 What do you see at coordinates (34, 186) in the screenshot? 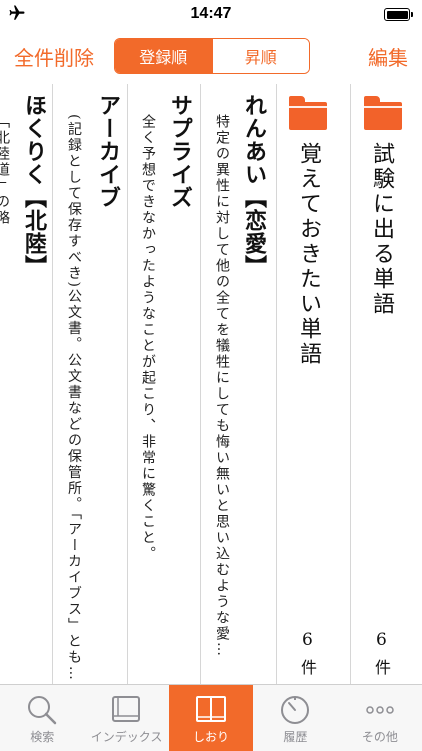
I see `word-headword: ほくりく【北陸】` at bounding box center [34, 186].